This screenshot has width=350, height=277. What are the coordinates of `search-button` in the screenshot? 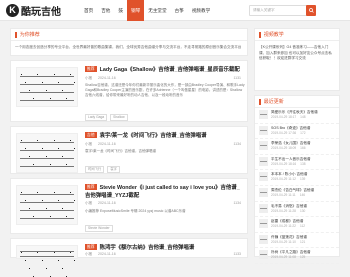 It's located at (311, 10).